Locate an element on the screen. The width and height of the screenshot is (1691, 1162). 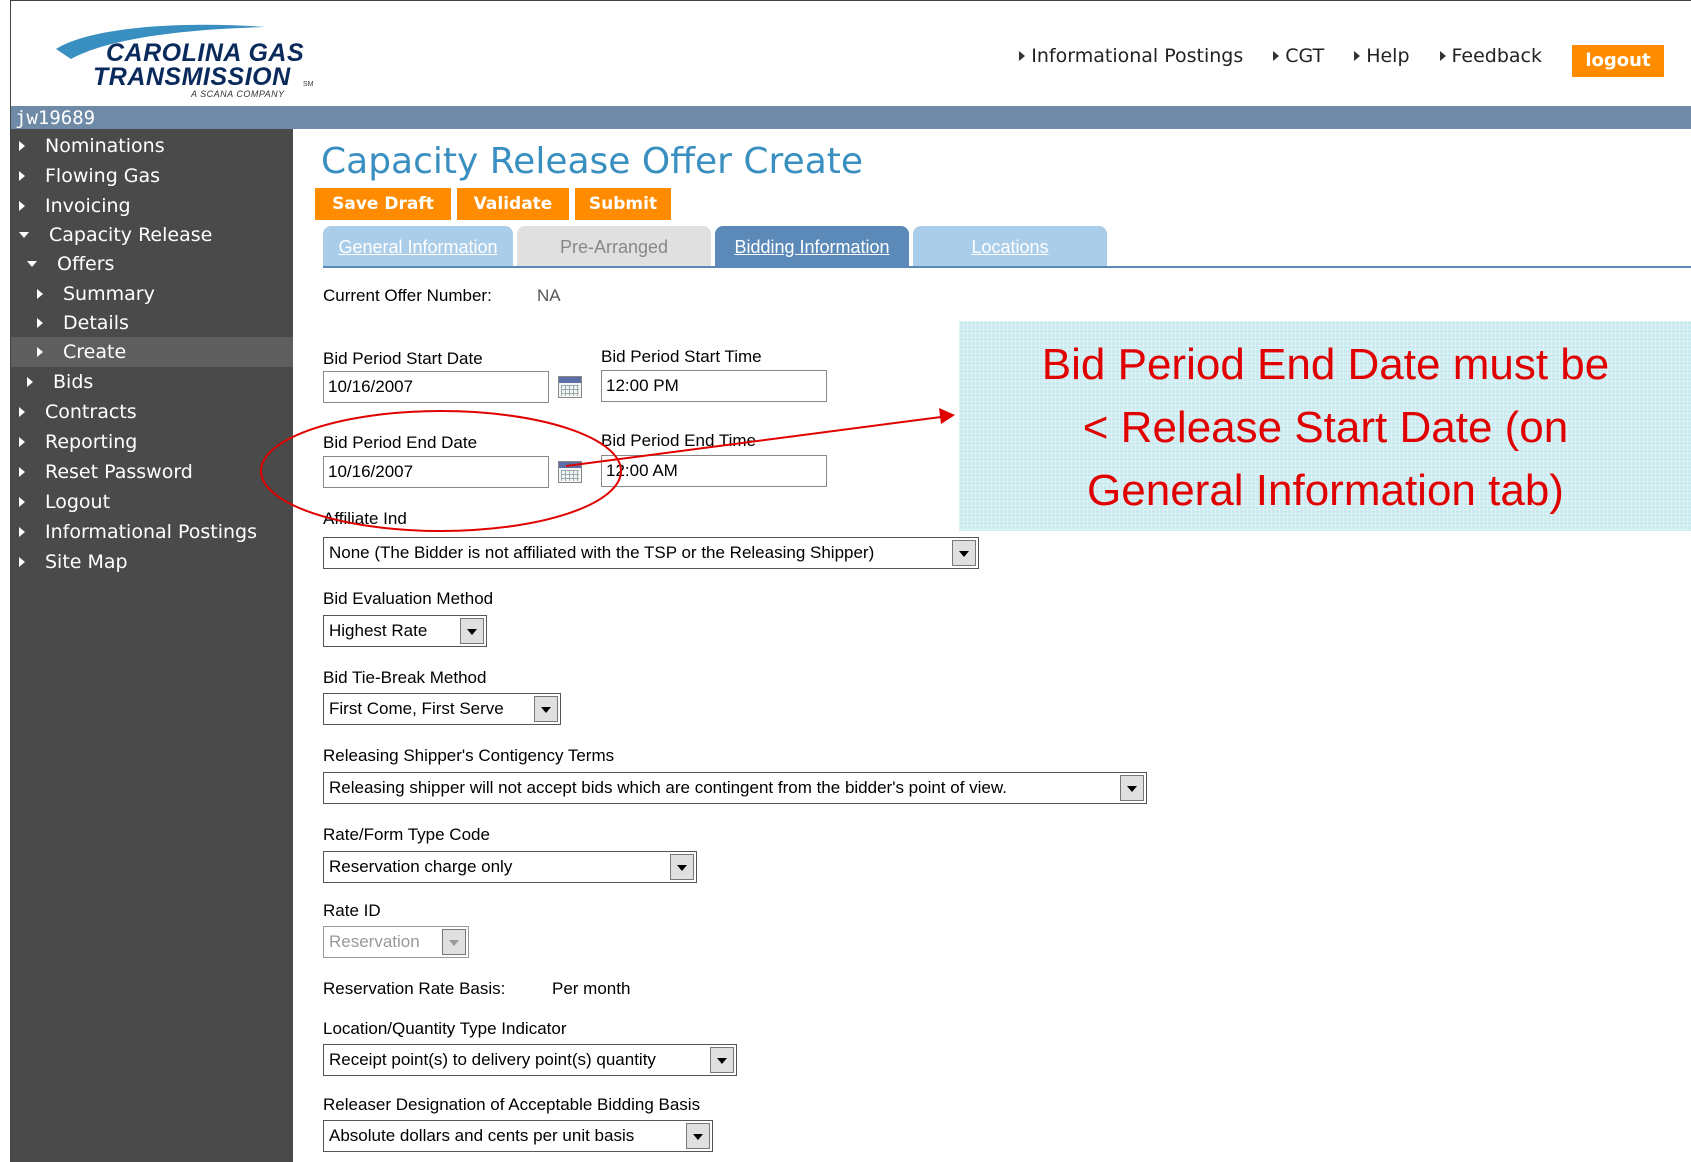
annotation-circle is located at coordinates (441, 471).